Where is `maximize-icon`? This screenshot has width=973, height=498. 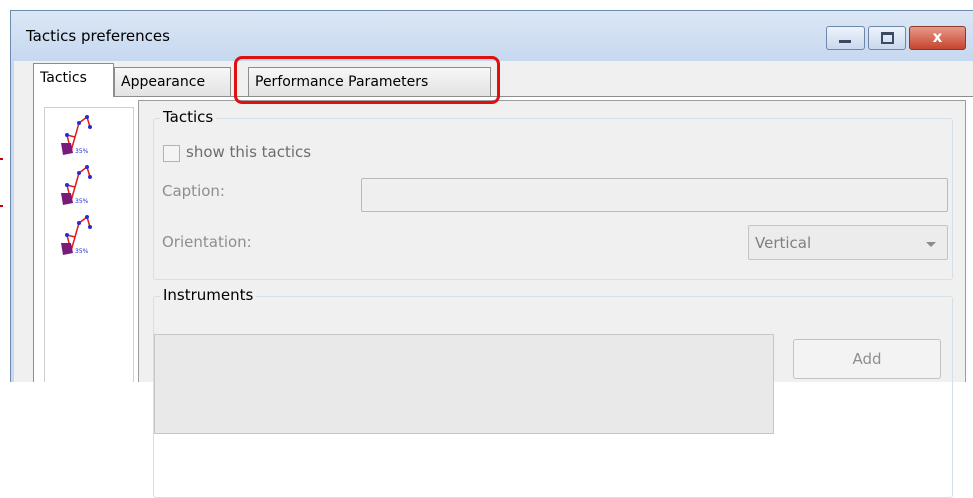 maximize-icon is located at coordinates (887, 38).